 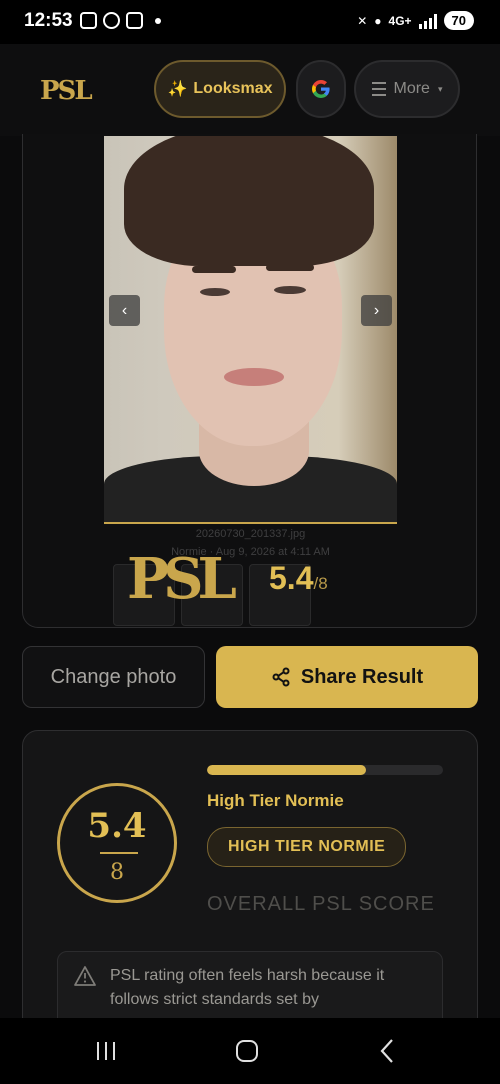 I want to click on share-label: Share Result, so click(x=362, y=676).